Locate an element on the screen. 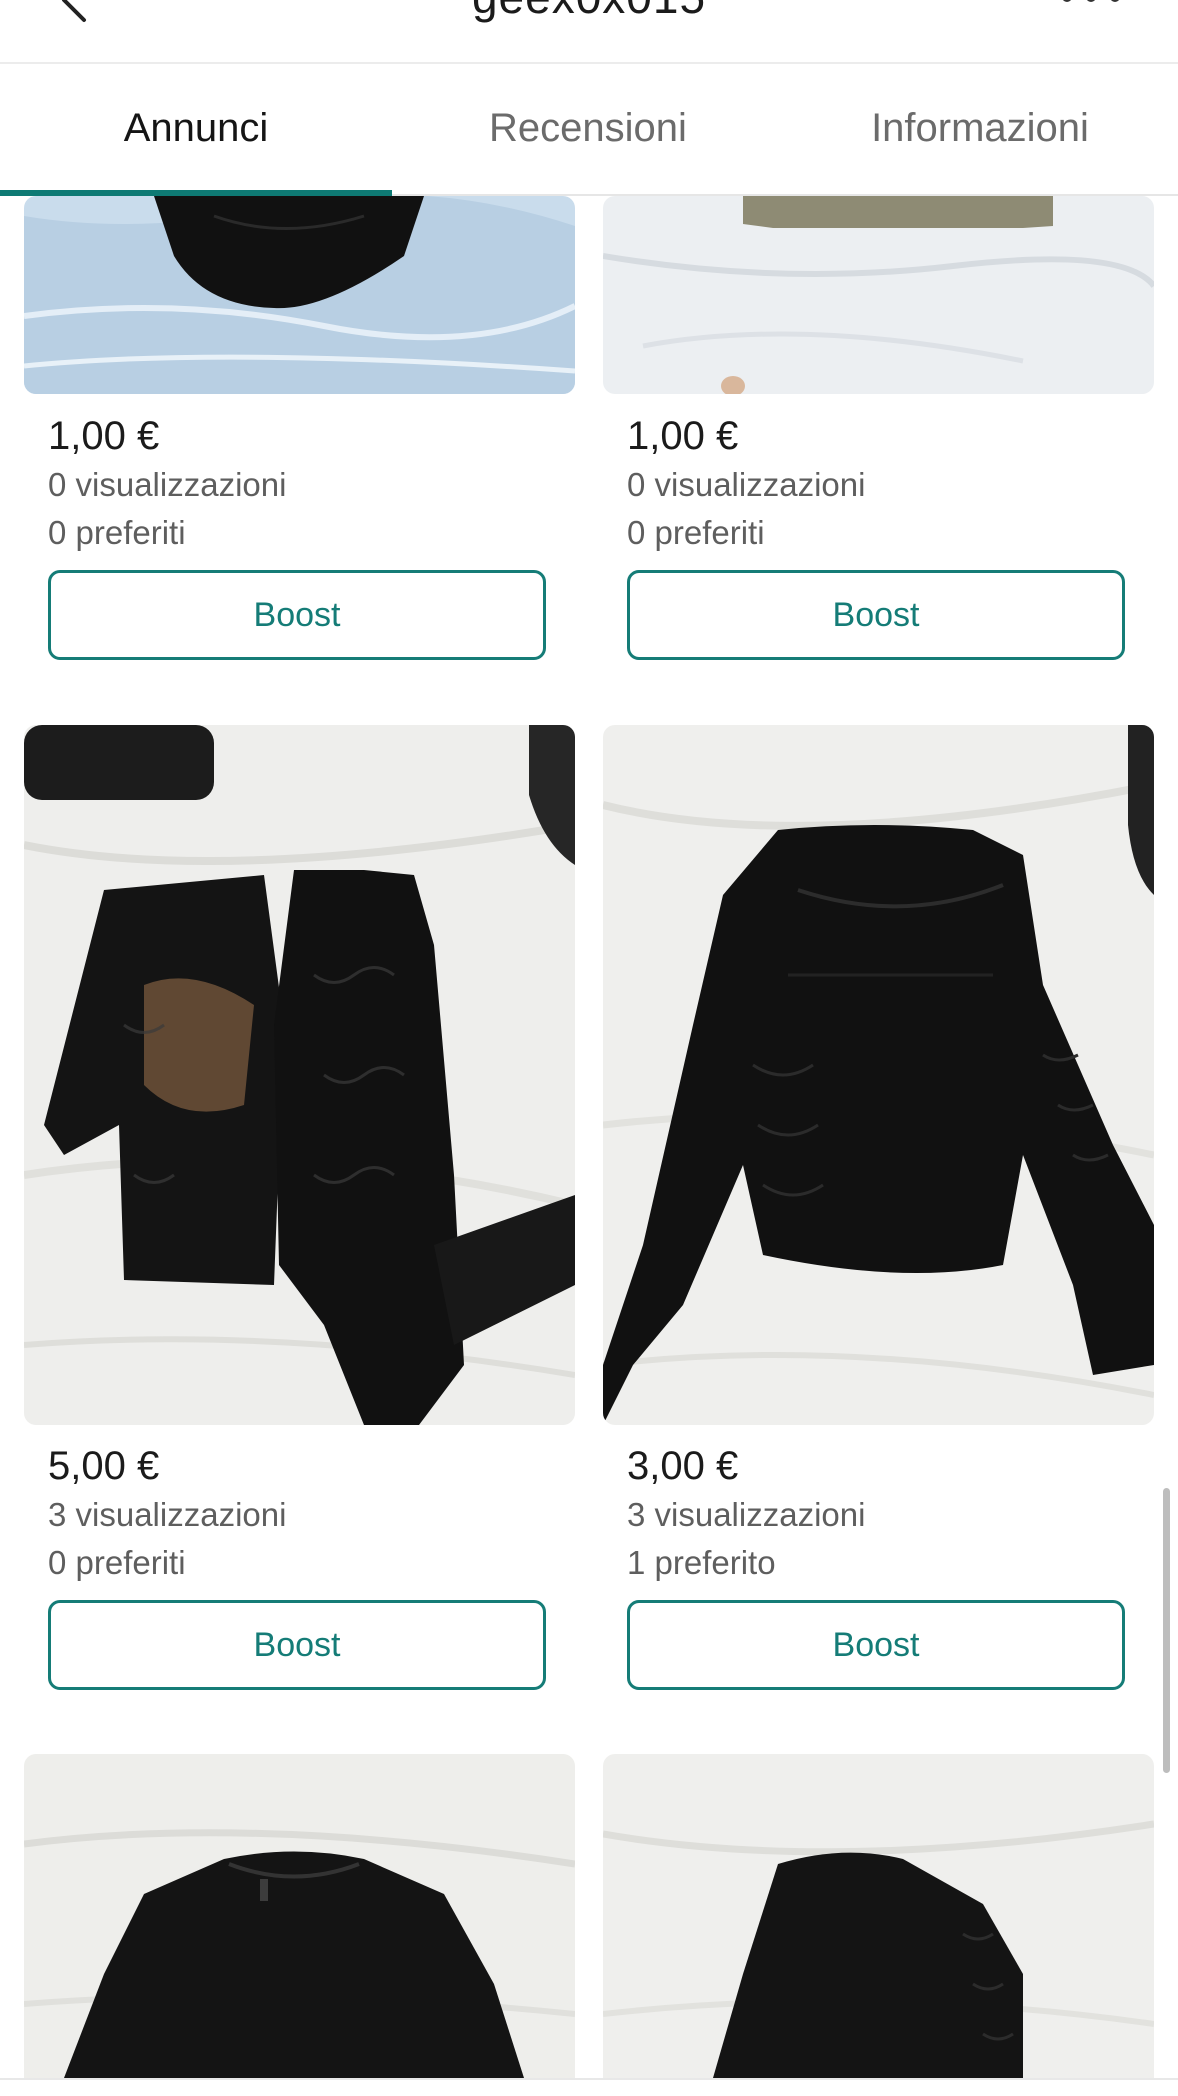  listing-favorites: 1 preferito is located at coordinates (701, 1562).